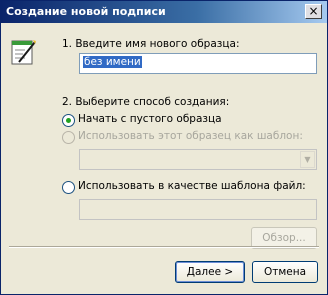 This screenshot has width=328, height=295. What do you see at coordinates (164, 247) in the screenshot?
I see `separator` at bounding box center [164, 247].